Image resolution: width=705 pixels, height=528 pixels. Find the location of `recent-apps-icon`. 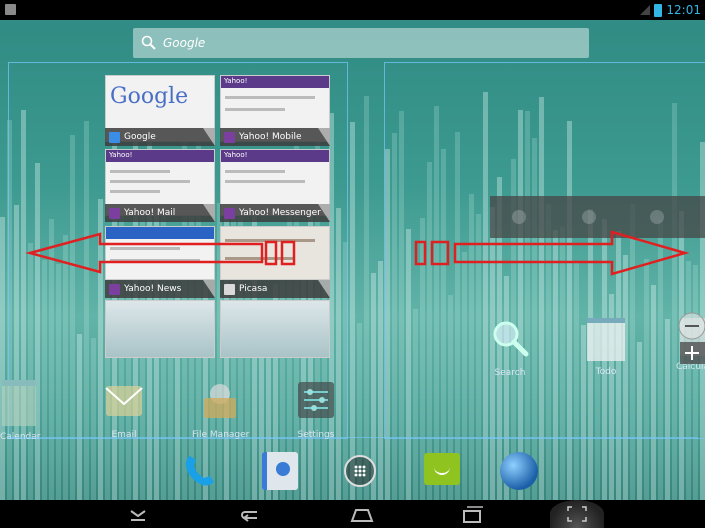

recent-apps-icon is located at coordinates (472, 514).